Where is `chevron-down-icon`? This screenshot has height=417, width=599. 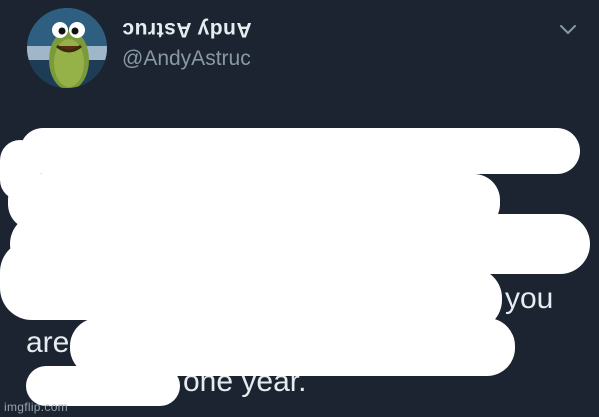 chevron-down-icon is located at coordinates (568, 30).